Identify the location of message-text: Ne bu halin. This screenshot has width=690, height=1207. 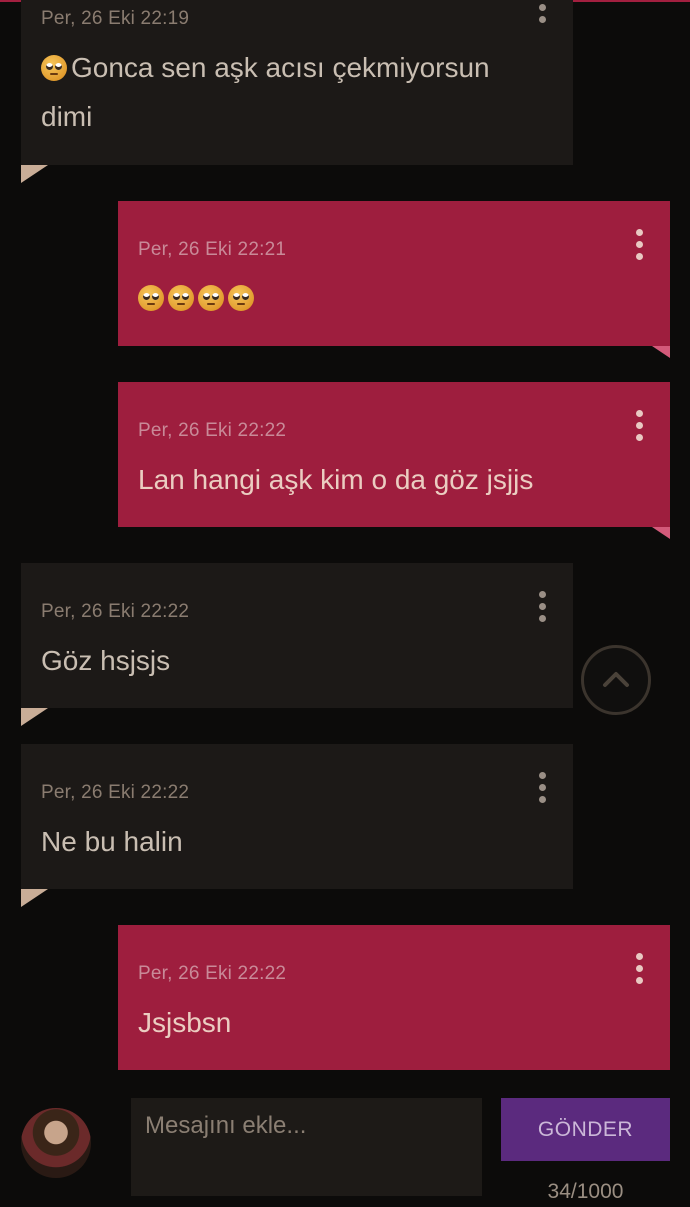
(112, 841).